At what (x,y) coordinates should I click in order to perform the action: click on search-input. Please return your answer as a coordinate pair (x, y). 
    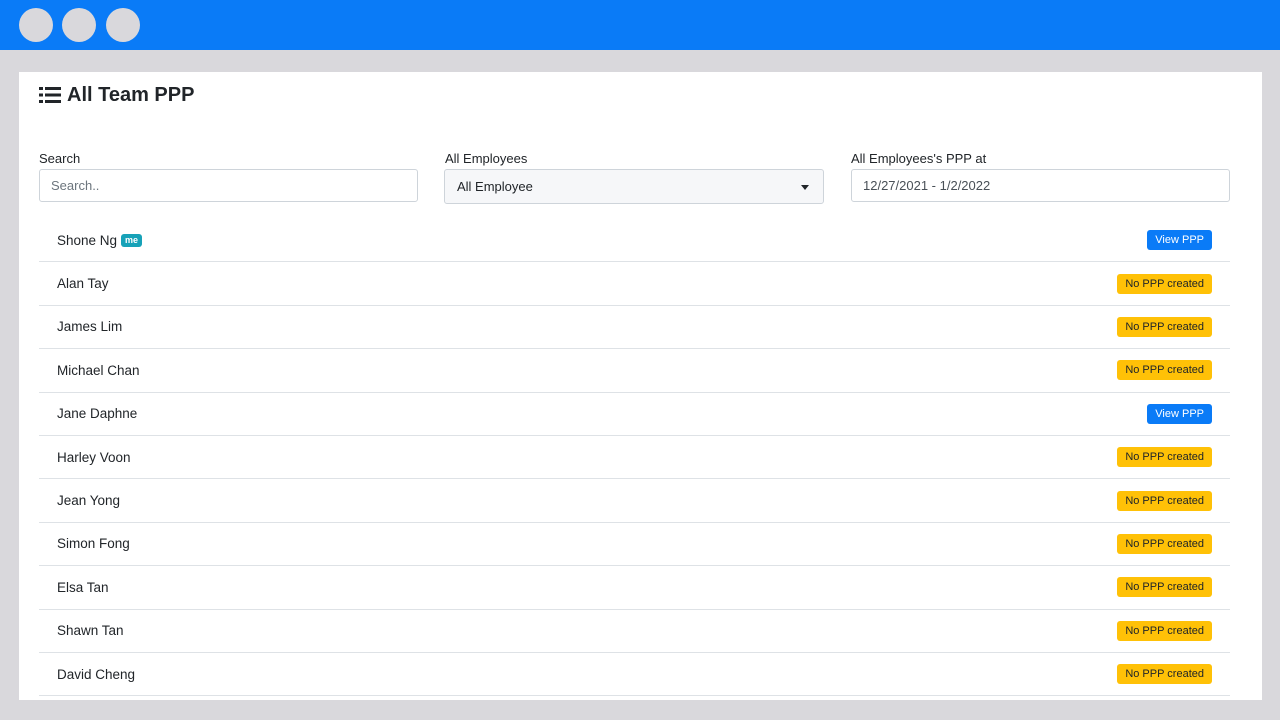
    Looking at the image, I should click on (228, 185).